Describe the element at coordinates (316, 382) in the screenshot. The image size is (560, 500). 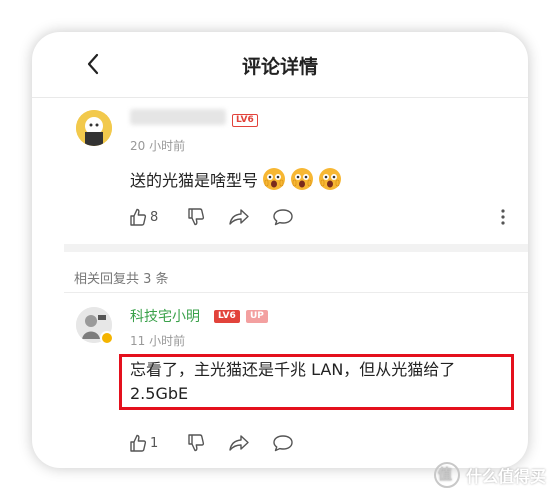
I see `highlight-box` at that location.